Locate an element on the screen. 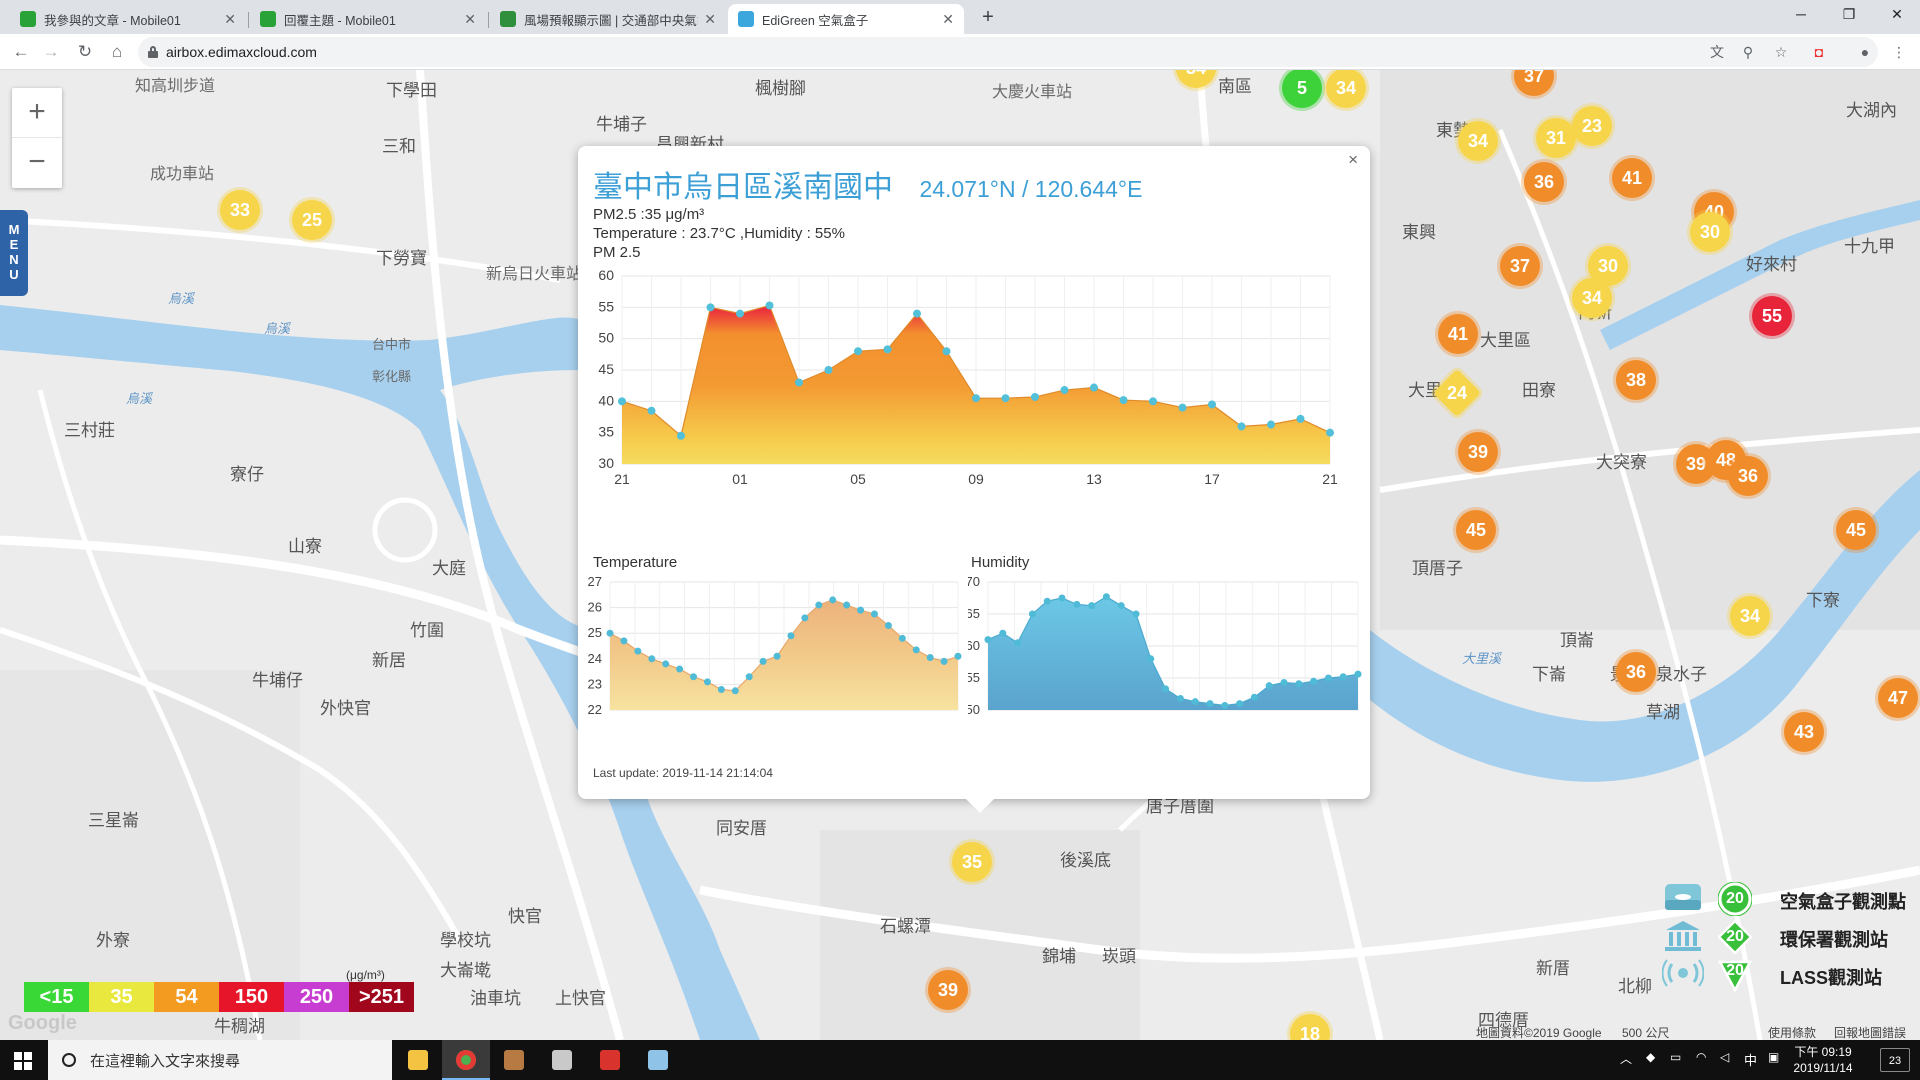 The image size is (1920, 1080). airbox-marker: 25 is located at coordinates (312, 220).